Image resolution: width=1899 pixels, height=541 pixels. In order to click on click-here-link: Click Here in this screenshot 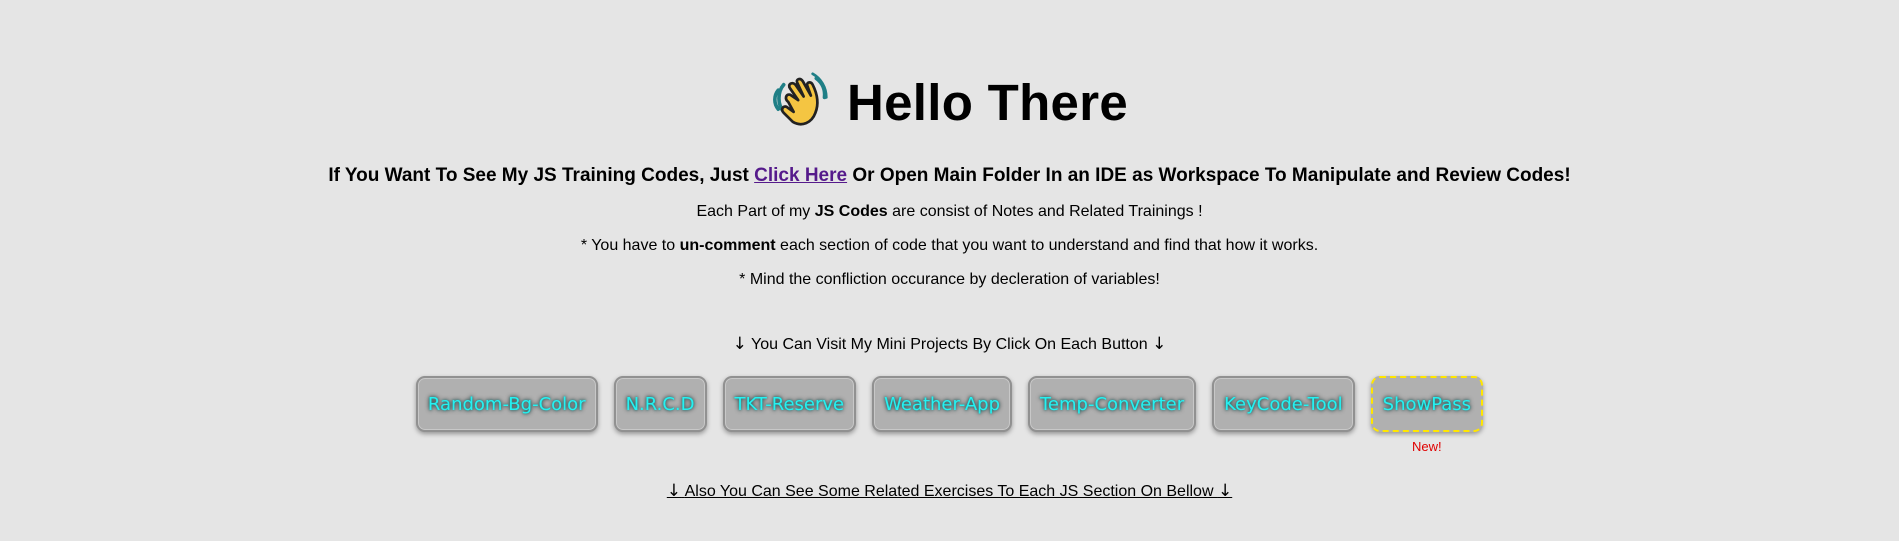, I will do `click(800, 175)`.